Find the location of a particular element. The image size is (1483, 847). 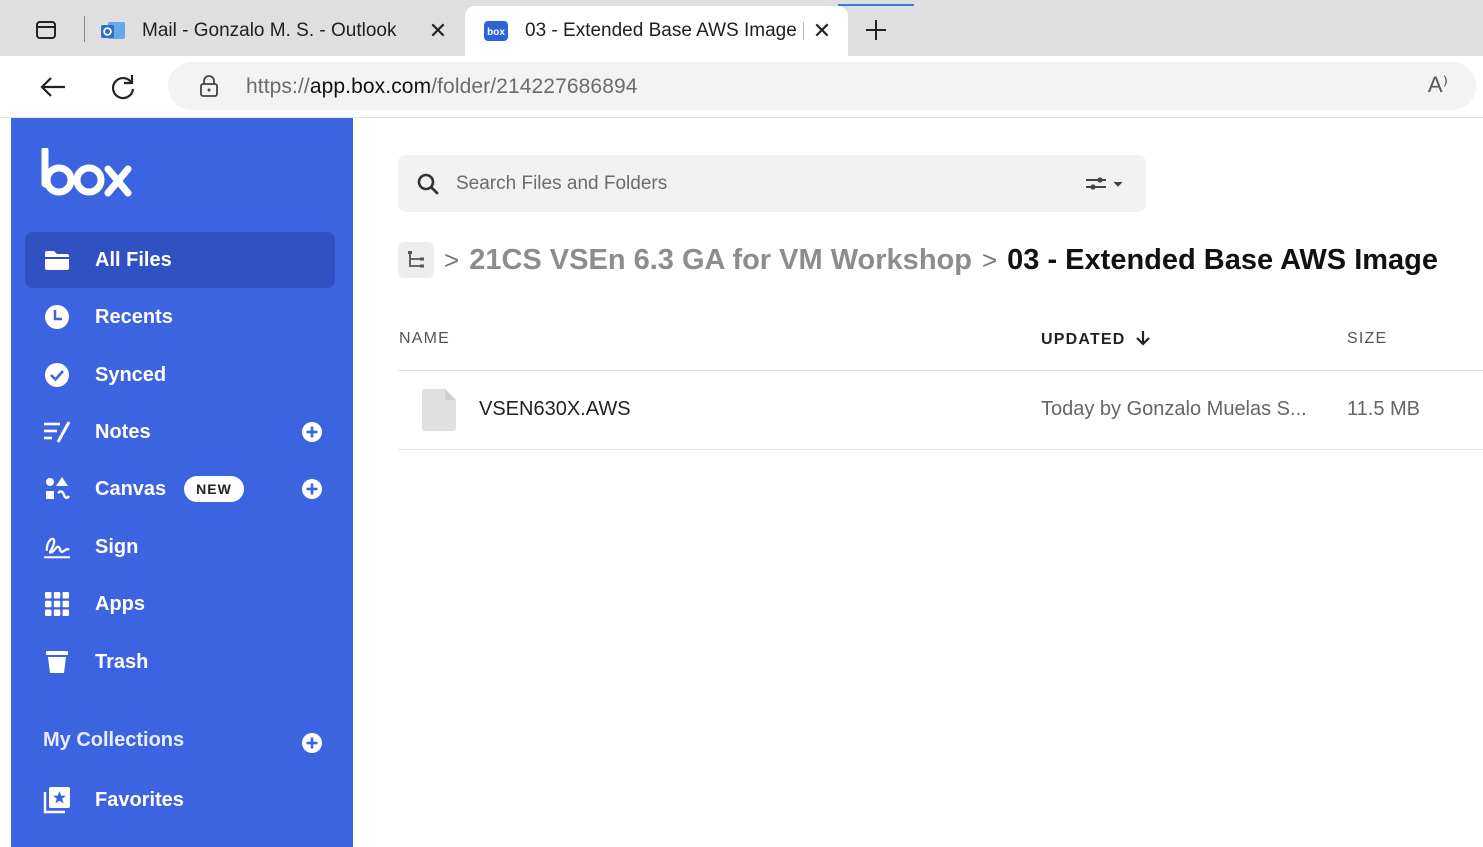

tab-title: 03 - Extended Base AWS Image | is located at coordinates (664, 30).